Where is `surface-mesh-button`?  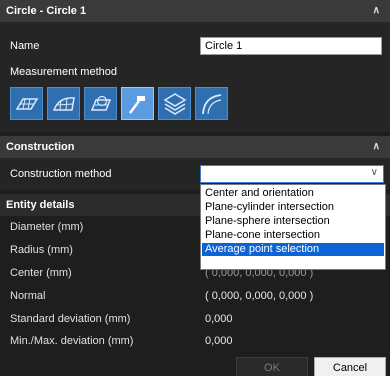
surface-mesh-button is located at coordinates (63, 103).